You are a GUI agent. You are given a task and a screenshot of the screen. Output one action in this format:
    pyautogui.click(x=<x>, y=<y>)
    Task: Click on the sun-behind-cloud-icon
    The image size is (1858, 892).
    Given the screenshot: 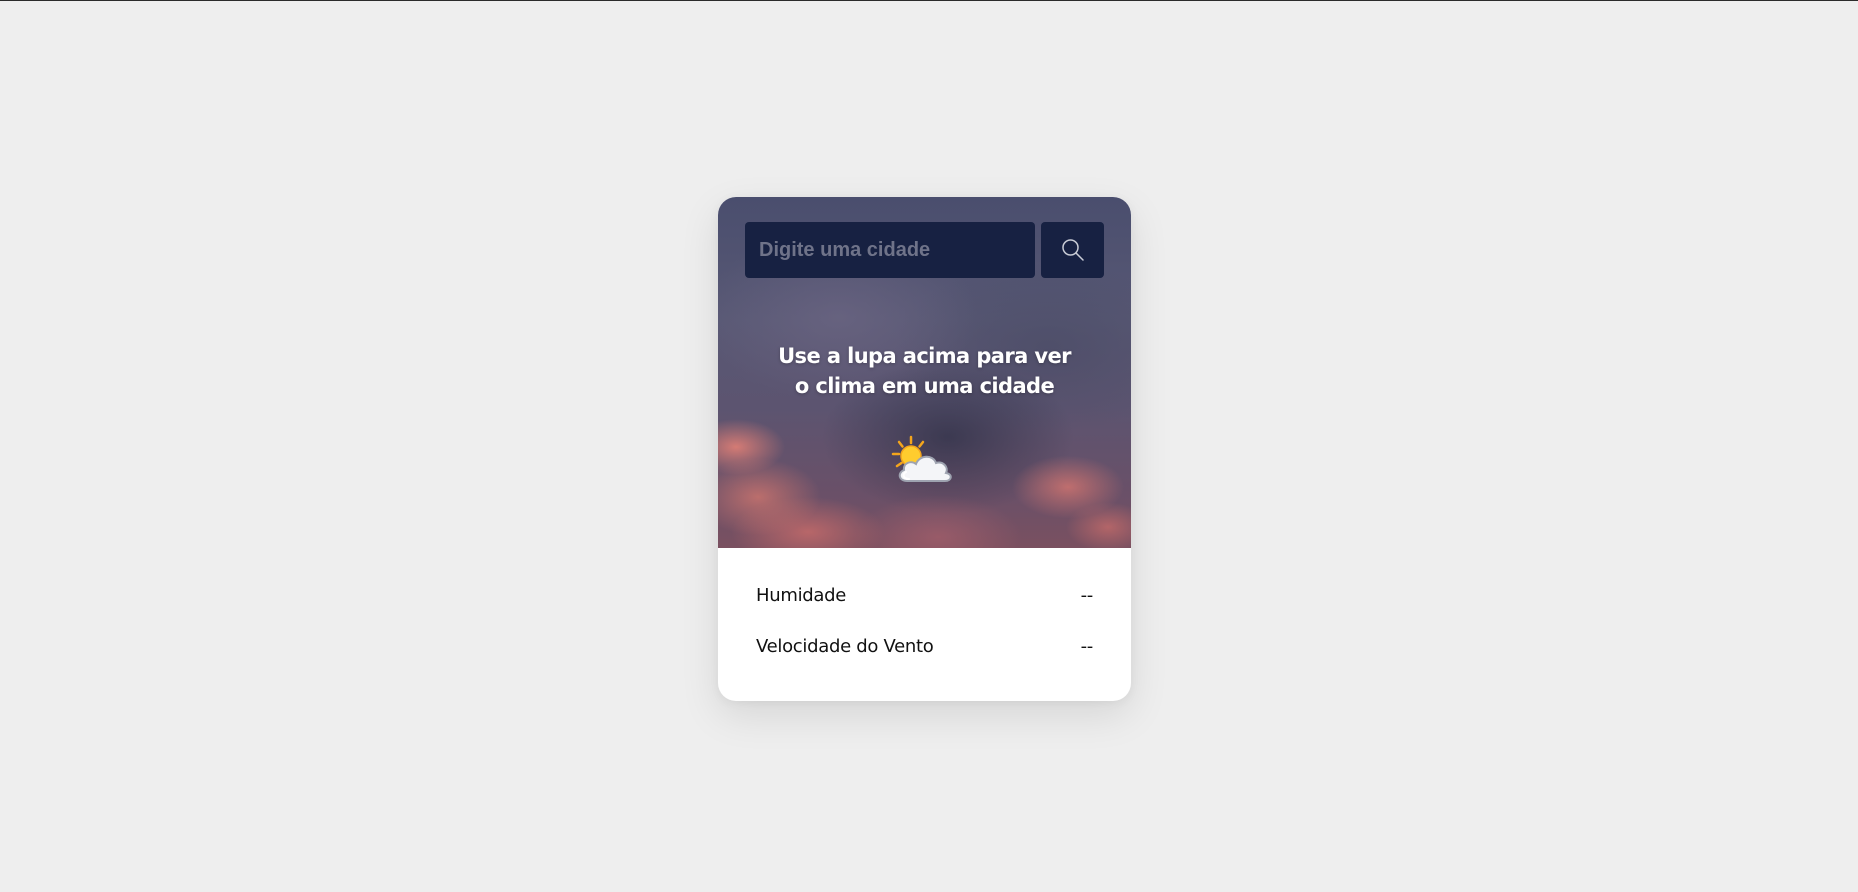 What is the action you would take?
    pyautogui.click(x=921, y=458)
    